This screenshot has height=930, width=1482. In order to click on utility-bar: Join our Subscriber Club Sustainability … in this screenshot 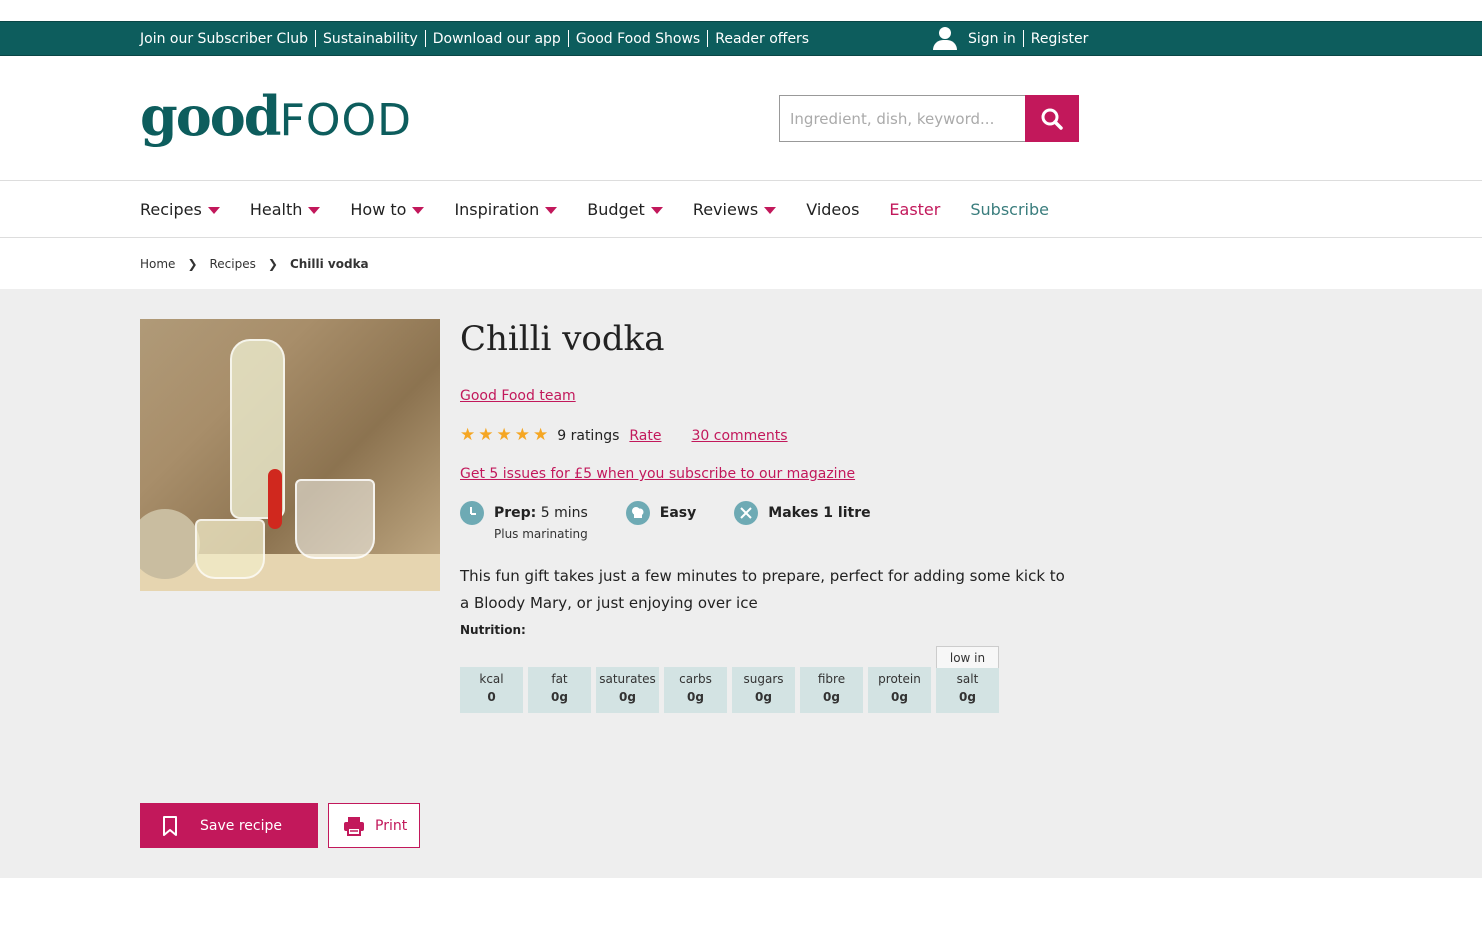, I will do `click(741, 38)`.